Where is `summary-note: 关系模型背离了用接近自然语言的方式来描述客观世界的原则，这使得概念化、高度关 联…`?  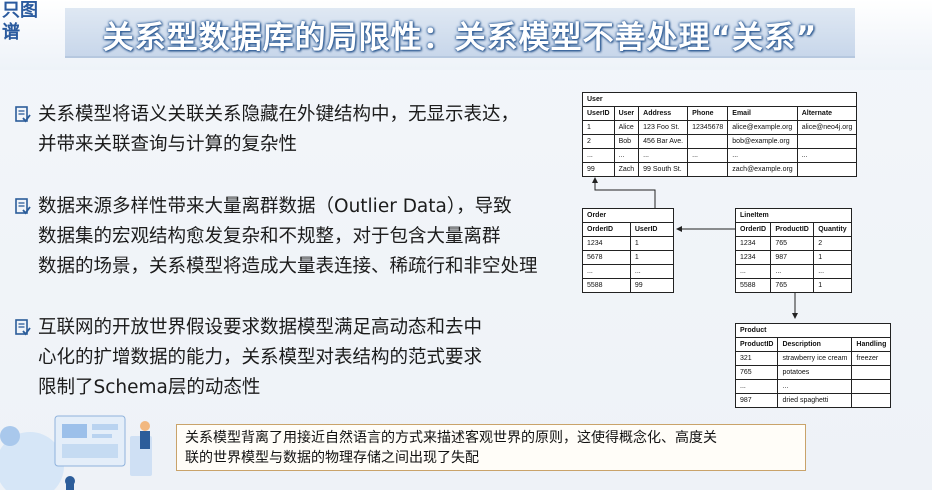
summary-note: 关系模型背离了用接近自然语言的方式来描述客观世界的原则，这使得概念化、高度关 联… is located at coordinates (491, 447).